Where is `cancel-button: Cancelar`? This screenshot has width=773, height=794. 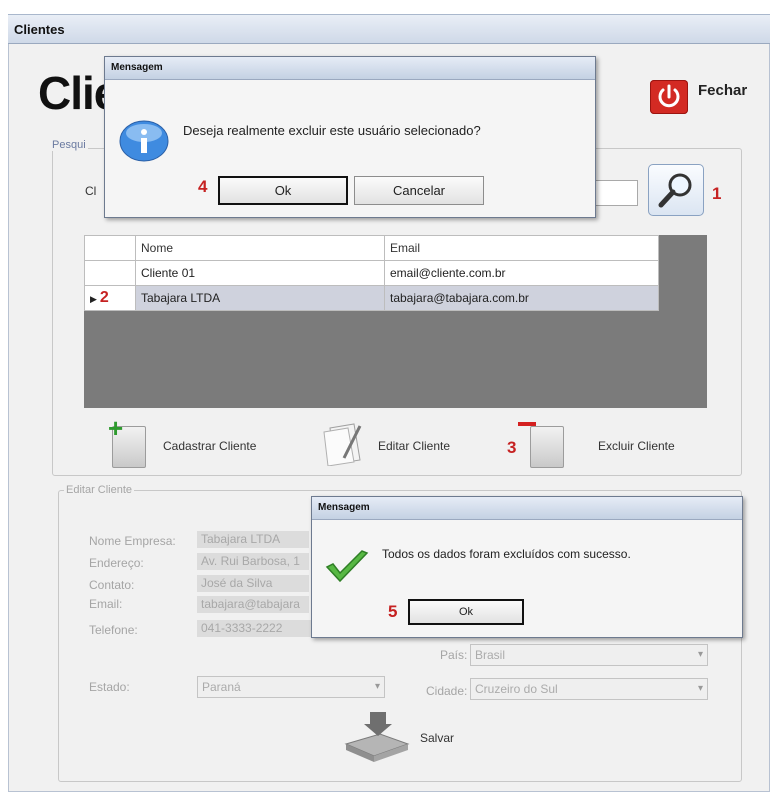
cancel-button: Cancelar is located at coordinates (419, 190).